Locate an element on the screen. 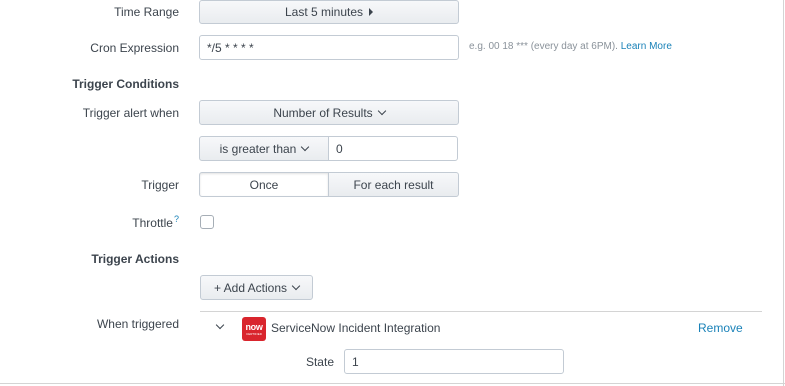  threshold-value: 0 is located at coordinates (339, 148).